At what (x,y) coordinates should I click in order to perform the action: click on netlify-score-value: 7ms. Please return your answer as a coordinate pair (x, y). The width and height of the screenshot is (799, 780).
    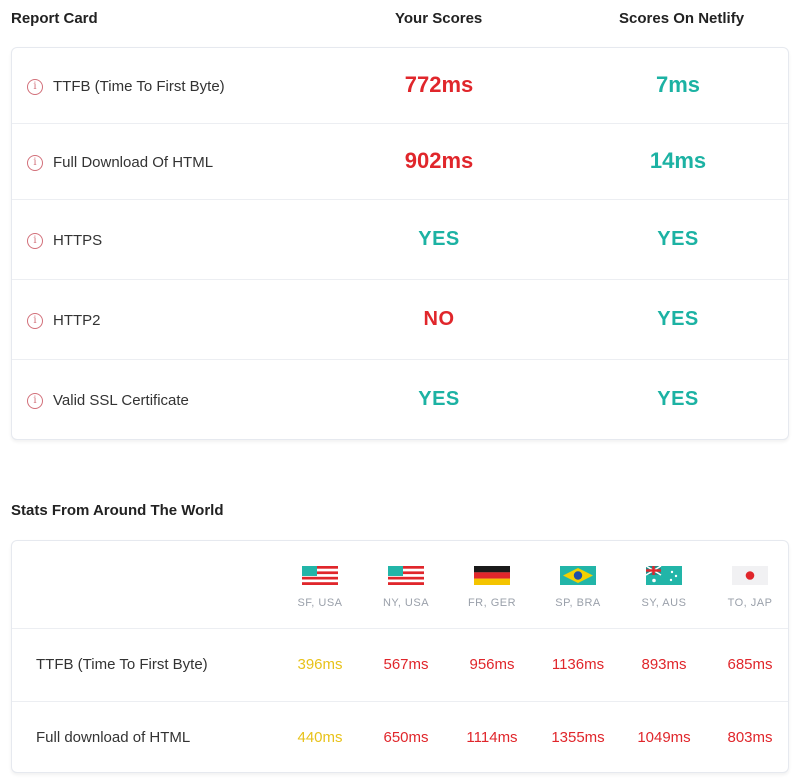
    Looking at the image, I should click on (678, 84).